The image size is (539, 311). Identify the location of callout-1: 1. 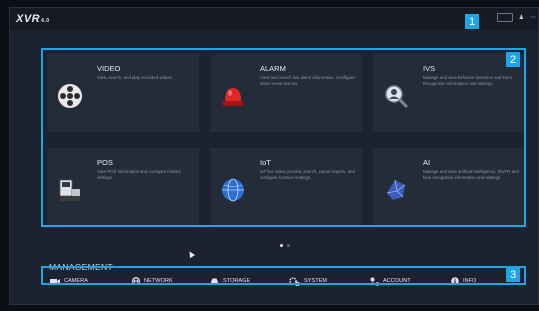
(472, 21).